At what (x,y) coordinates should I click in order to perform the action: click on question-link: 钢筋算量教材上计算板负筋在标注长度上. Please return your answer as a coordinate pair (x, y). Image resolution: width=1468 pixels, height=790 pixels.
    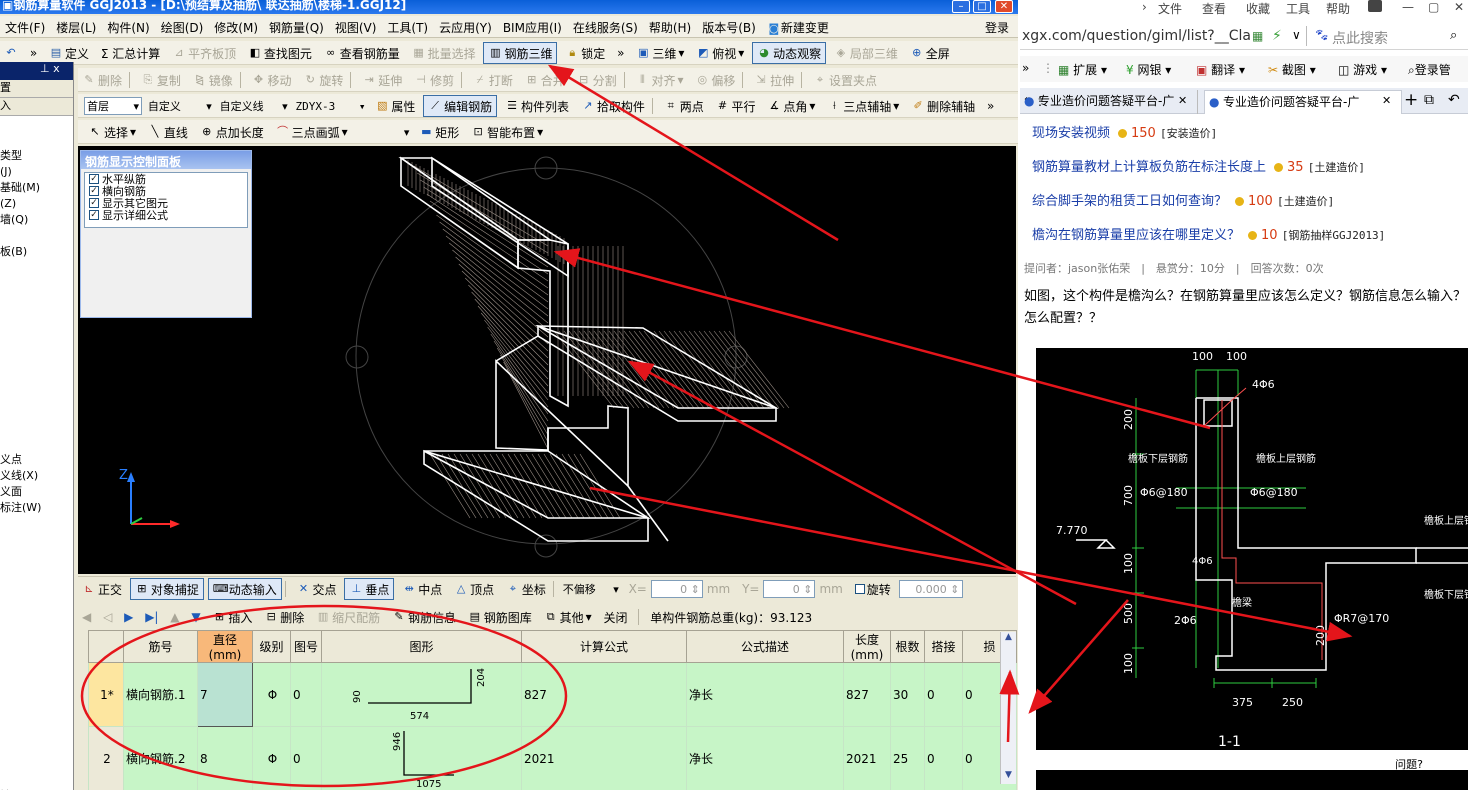
    Looking at the image, I should click on (1149, 167).